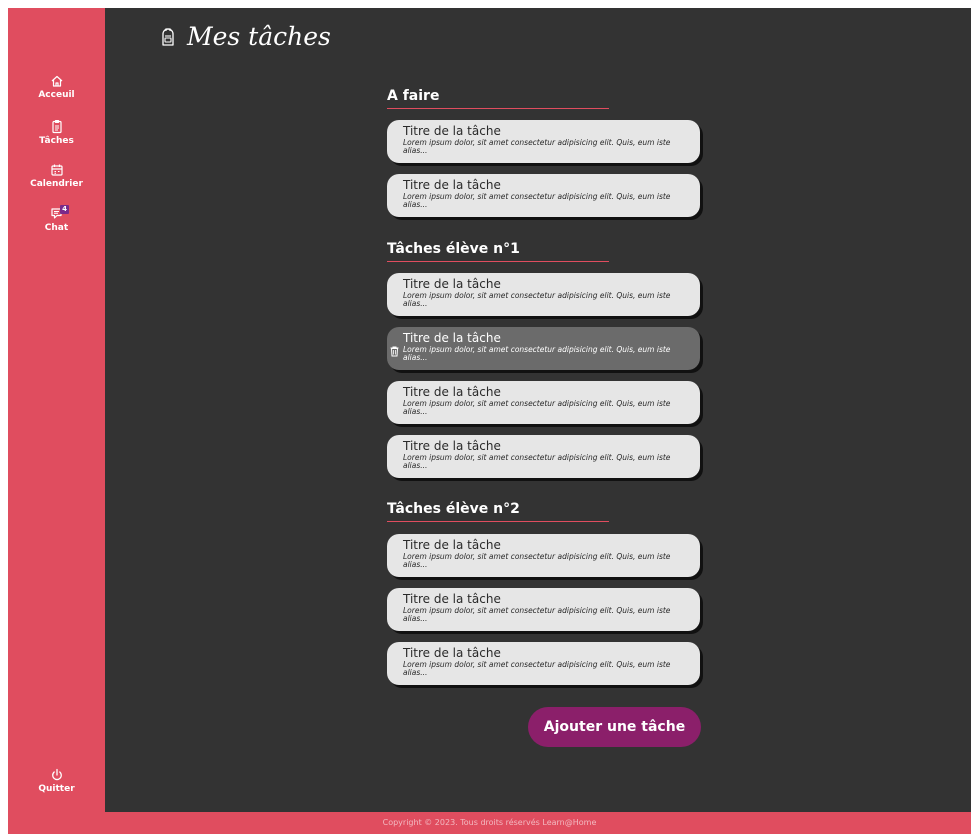 The height and width of the screenshot is (834, 971). I want to click on sidebar-item-chat: 4 Chat, so click(56, 219).